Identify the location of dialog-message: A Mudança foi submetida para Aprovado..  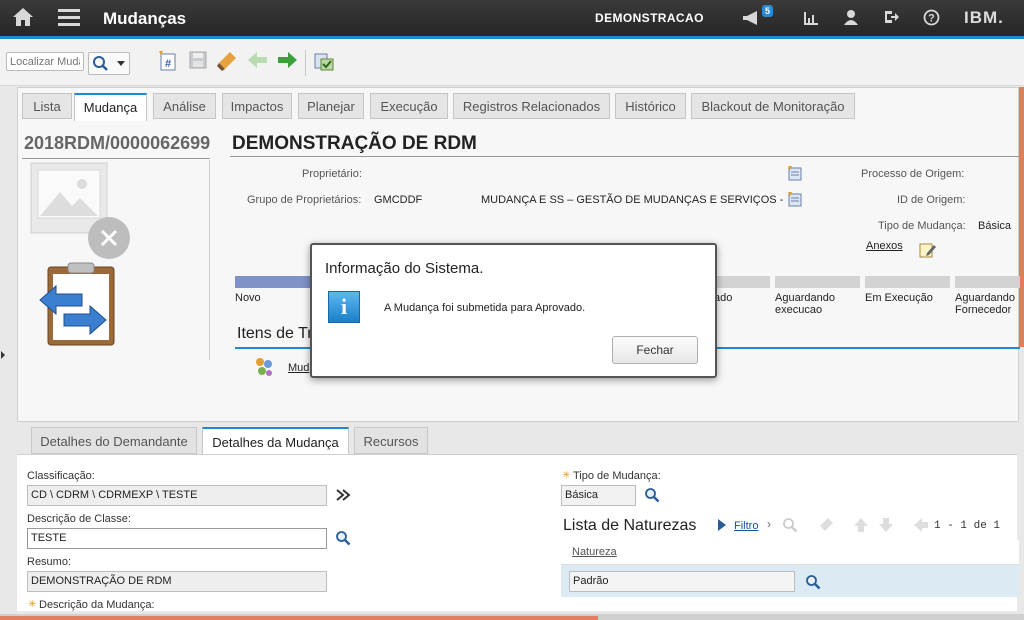
(485, 308).